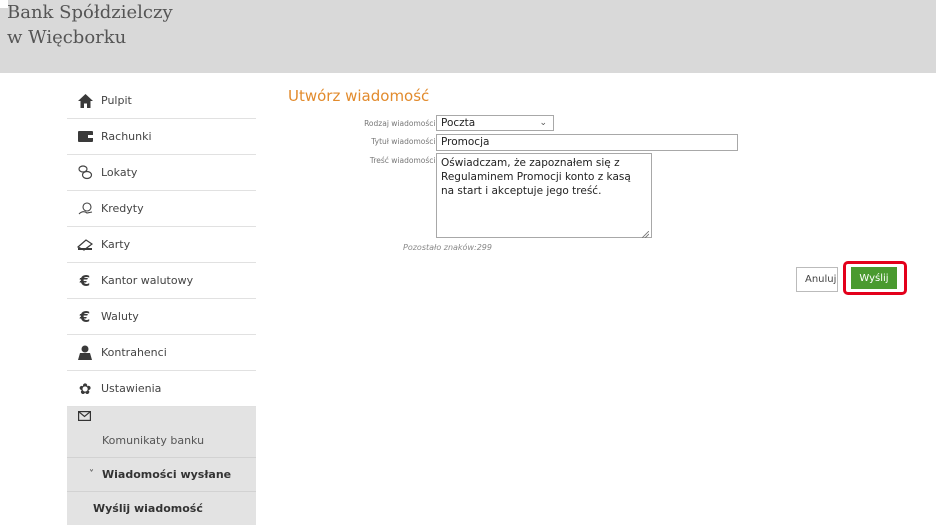  Describe the element at coordinates (116, 100) in the screenshot. I see `sidebar-item-label: Pulpit` at that location.